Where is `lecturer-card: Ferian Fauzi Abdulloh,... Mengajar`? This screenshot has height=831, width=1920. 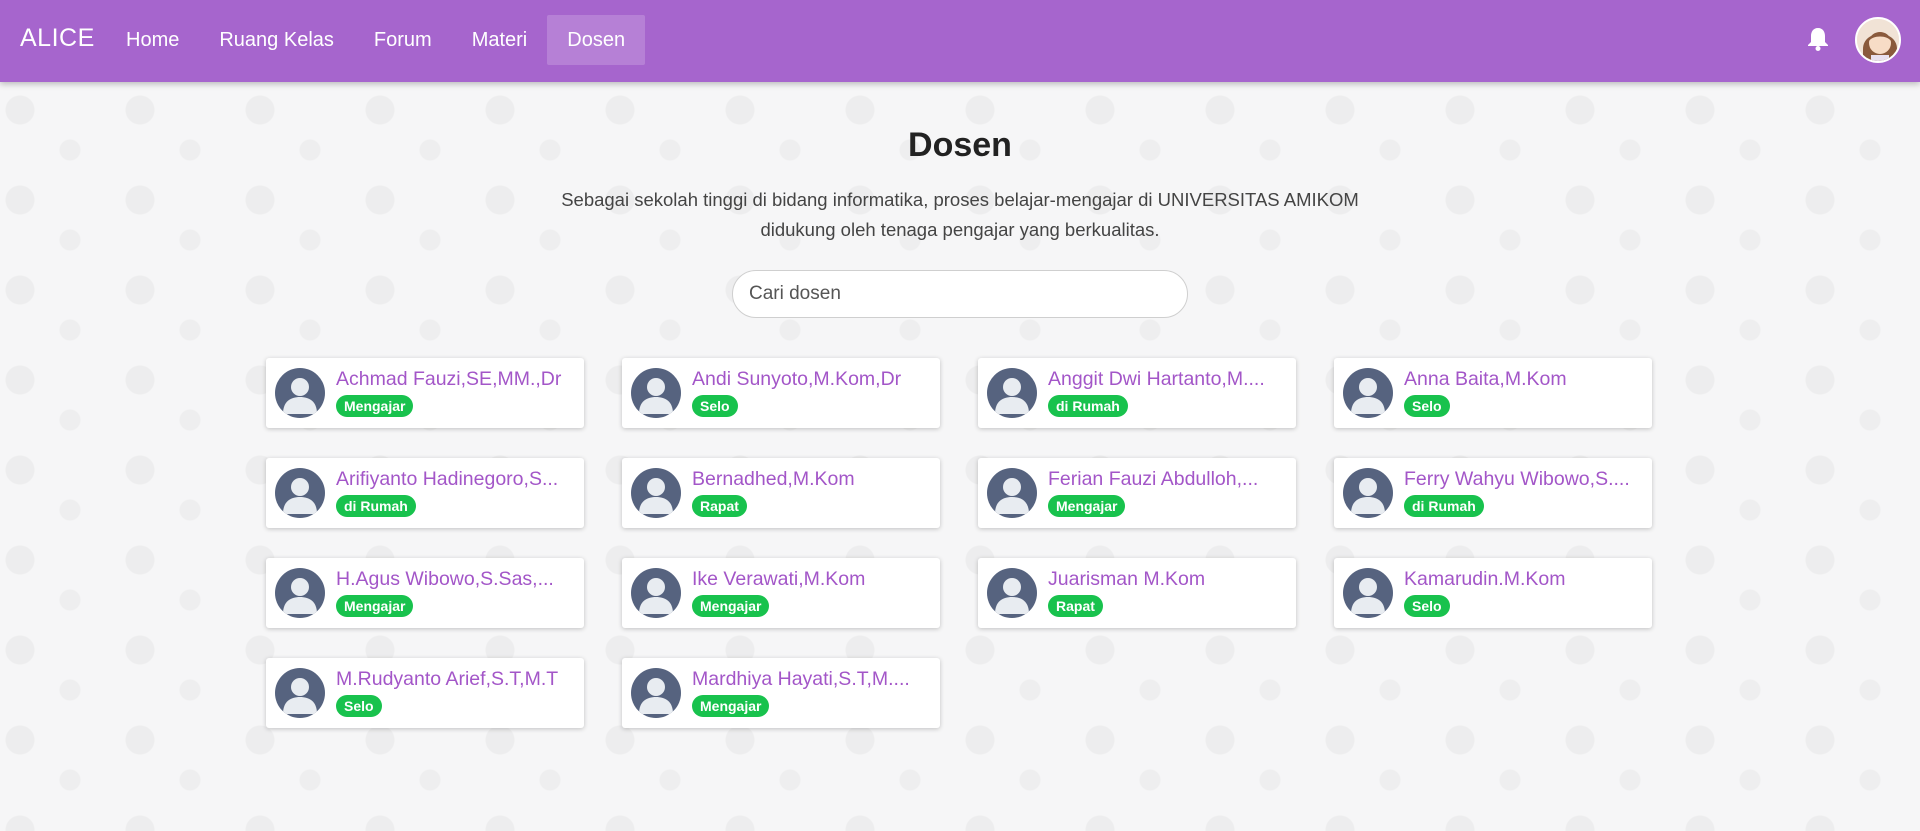 lecturer-card: Ferian Fauzi Abdulloh,... Mengajar is located at coordinates (1137, 493).